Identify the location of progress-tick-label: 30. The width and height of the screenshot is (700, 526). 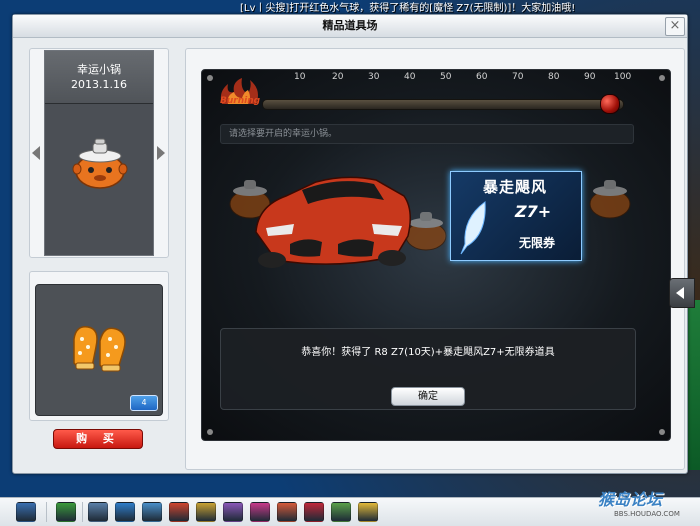
(374, 77).